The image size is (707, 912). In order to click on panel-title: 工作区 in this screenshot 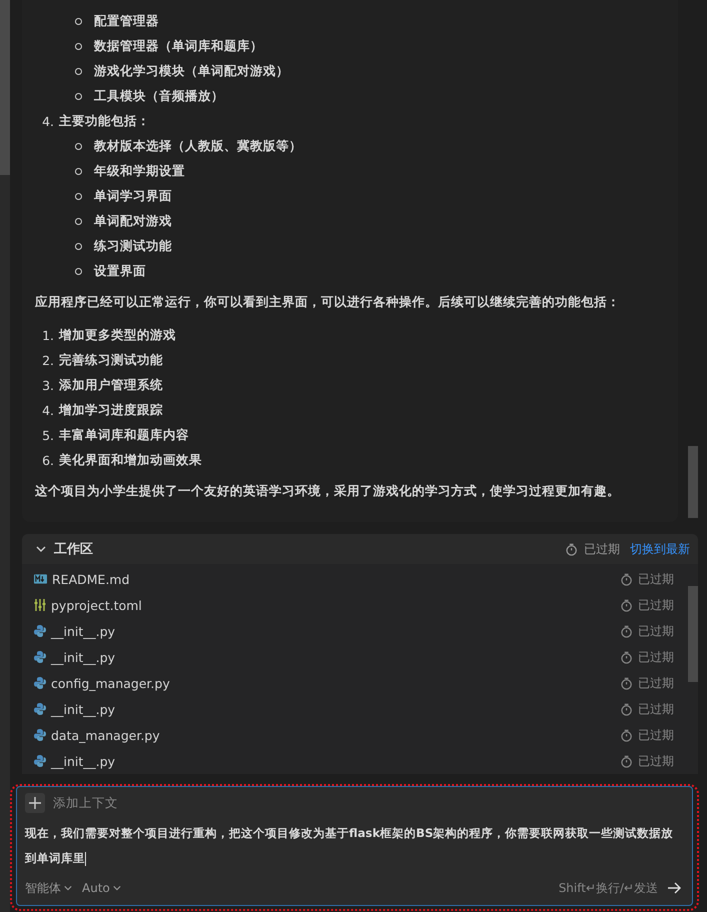, I will do `click(73, 549)`.